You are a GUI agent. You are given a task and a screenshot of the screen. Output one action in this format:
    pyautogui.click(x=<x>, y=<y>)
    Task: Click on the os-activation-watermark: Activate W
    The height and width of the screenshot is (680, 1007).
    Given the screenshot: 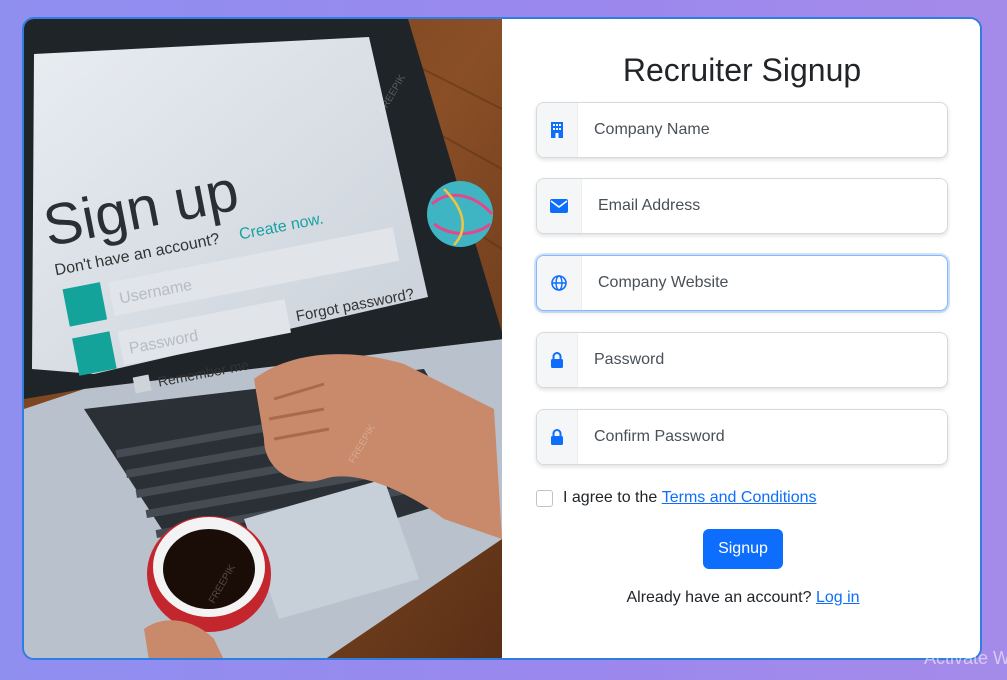 What is the action you would take?
    pyautogui.click(x=965, y=658)
    